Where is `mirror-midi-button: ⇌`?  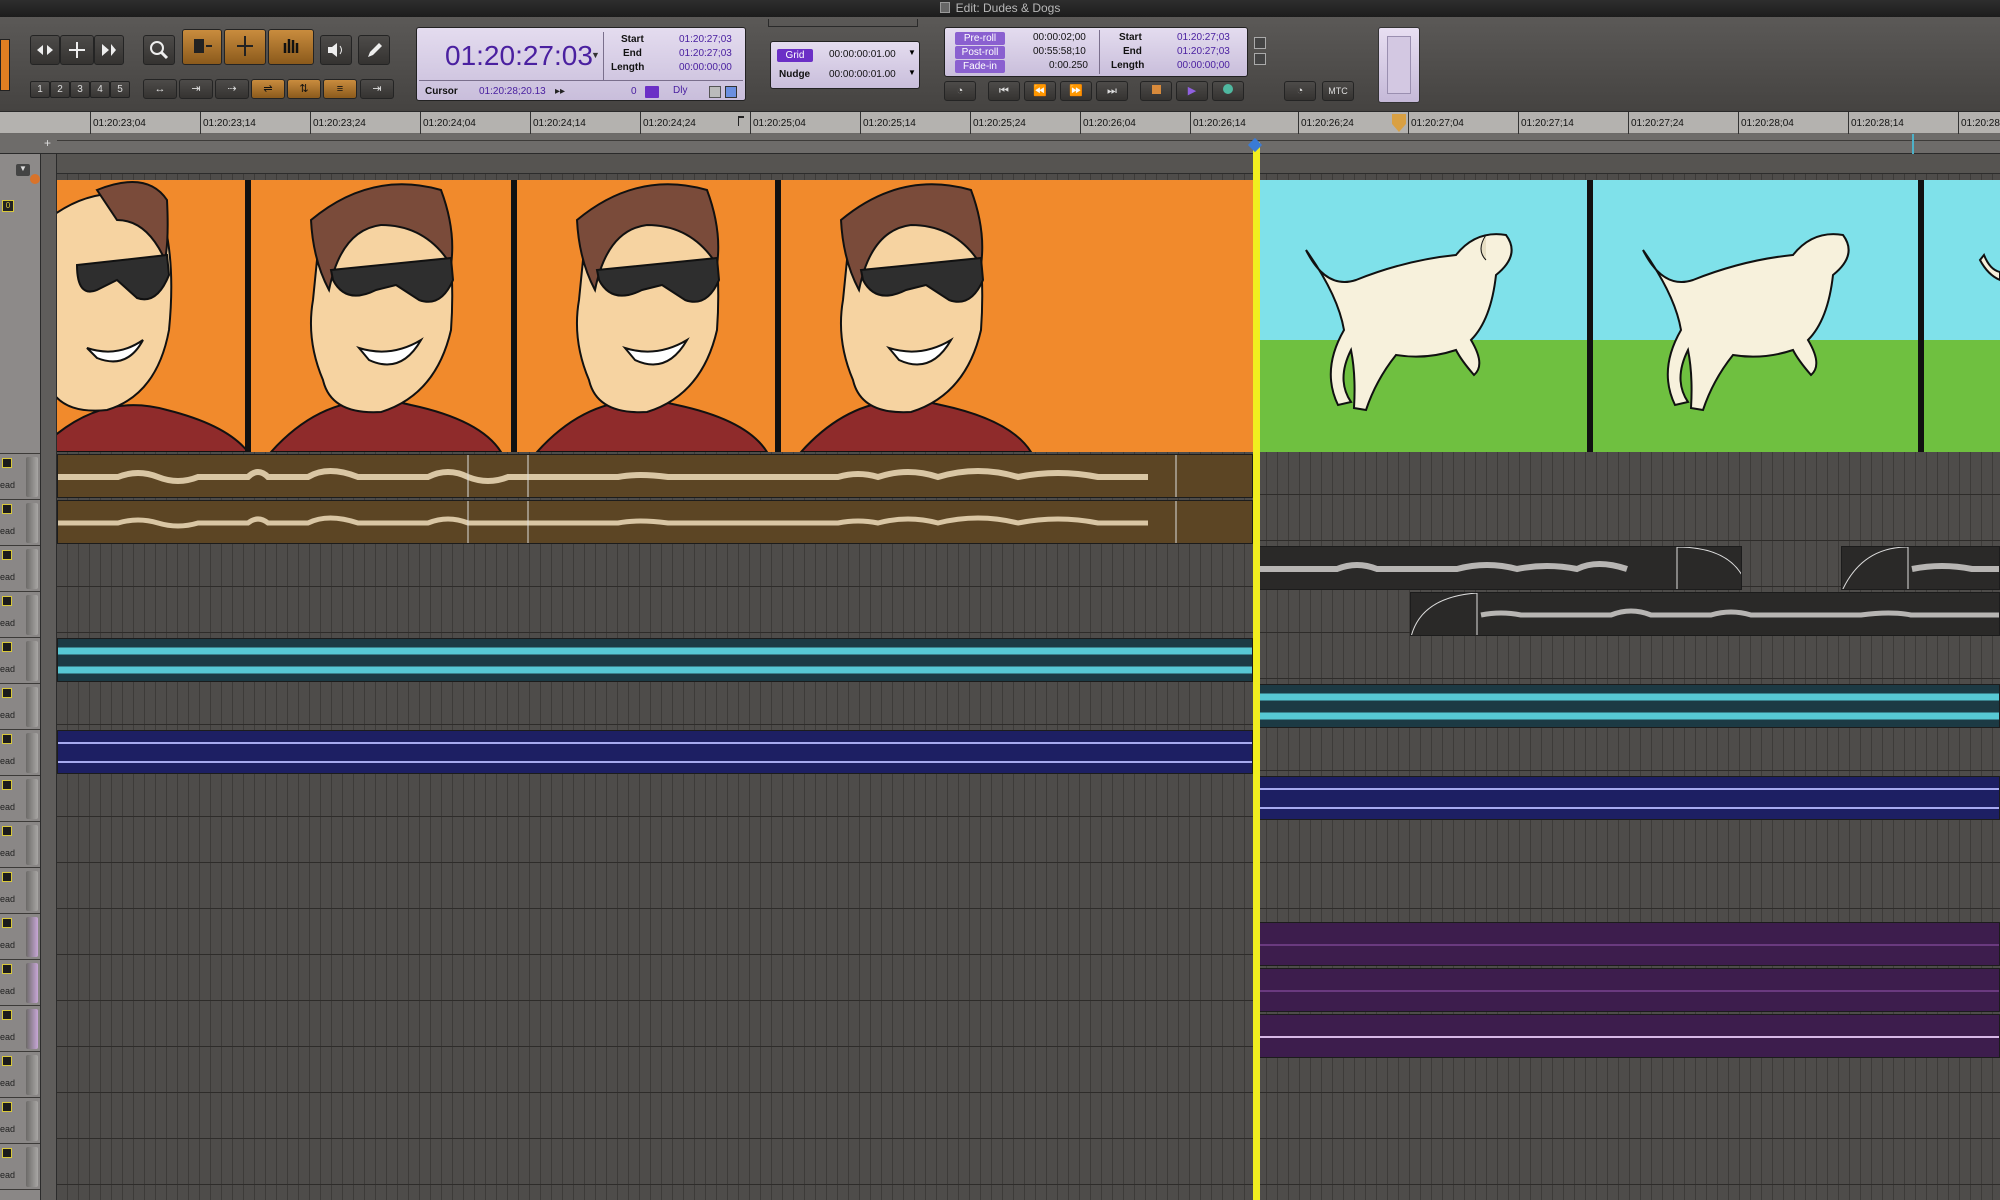
mirror-midi-button: ⇌ is located at coordinates (268, 89).